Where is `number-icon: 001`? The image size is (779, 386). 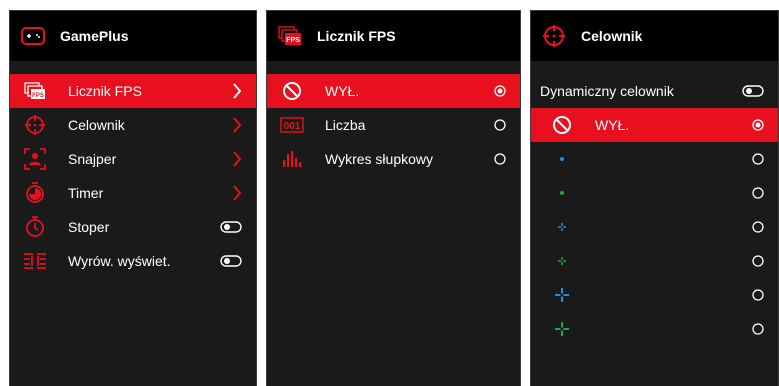
number-icon: 001 is located at coordinates (292, 125).